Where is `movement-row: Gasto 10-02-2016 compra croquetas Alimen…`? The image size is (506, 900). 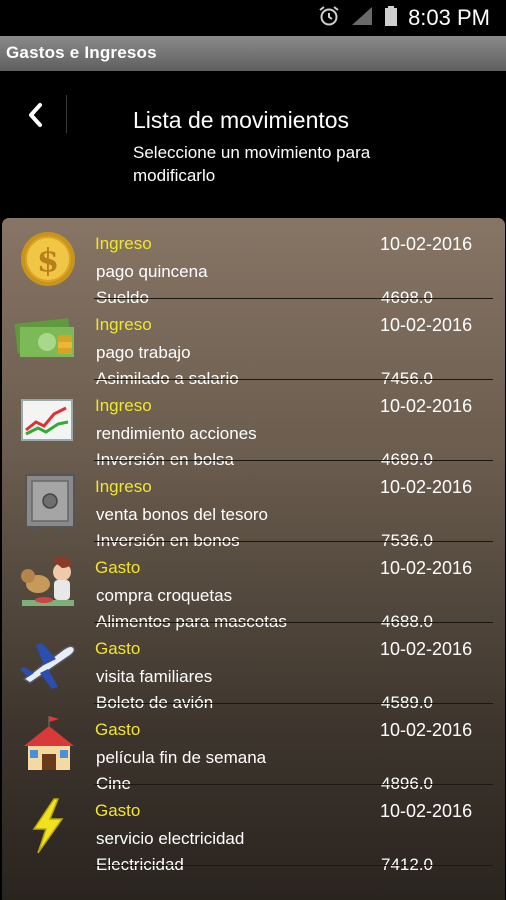
movement-row: Gasto 10-02-2016 compra croquetas Alimen… is located at coordinates (253, 586).